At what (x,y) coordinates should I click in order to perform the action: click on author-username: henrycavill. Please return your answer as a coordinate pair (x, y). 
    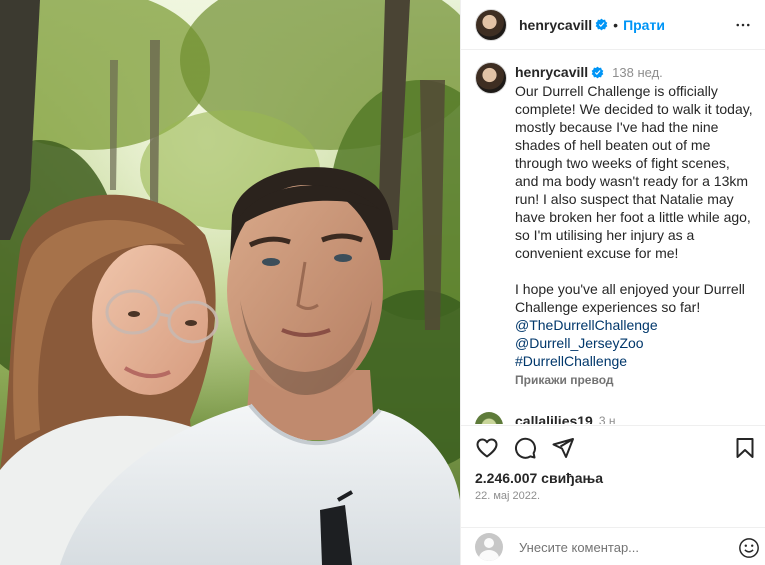
    Looking at the image, I should click on (555, 25).